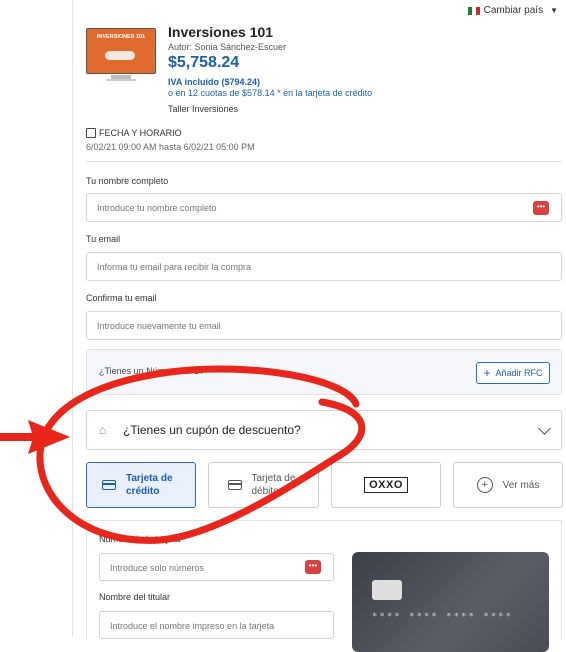 Image resolution: width=566 pixels, height=652 pixels. Describe the element at coordinates (442, 617) in the screenshot. I see `card-preview-number: **** **** **** ****` at that location.